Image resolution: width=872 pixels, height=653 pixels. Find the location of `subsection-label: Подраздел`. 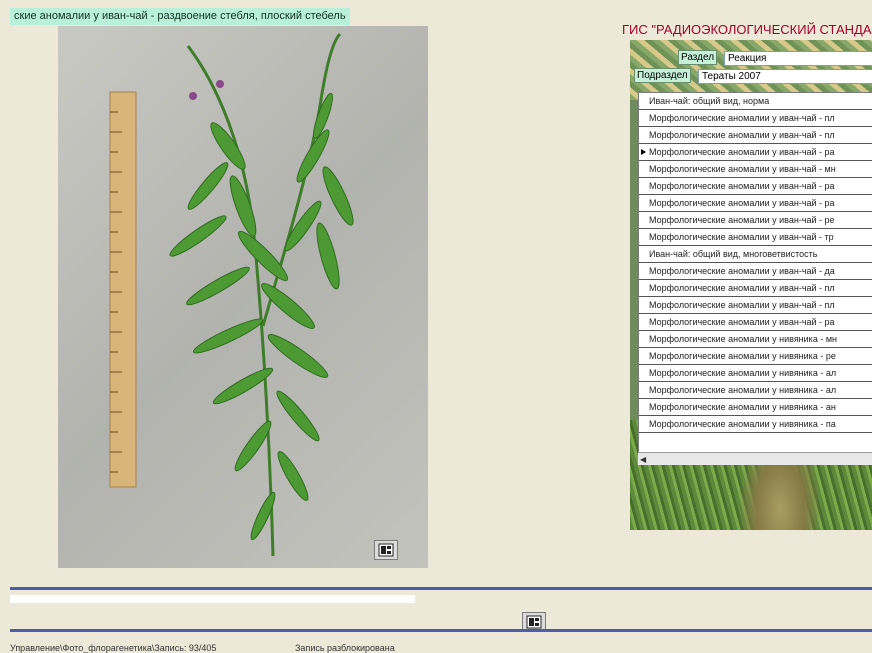

subsection-label: Подраздел is located at coordinates (662, 75).